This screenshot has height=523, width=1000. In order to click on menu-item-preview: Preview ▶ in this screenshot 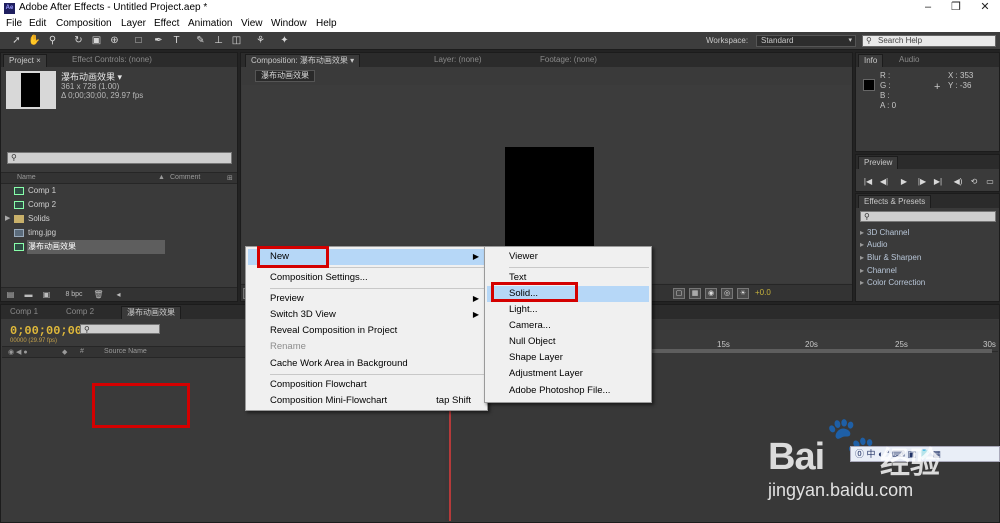, I will do `click(366, 299)`.